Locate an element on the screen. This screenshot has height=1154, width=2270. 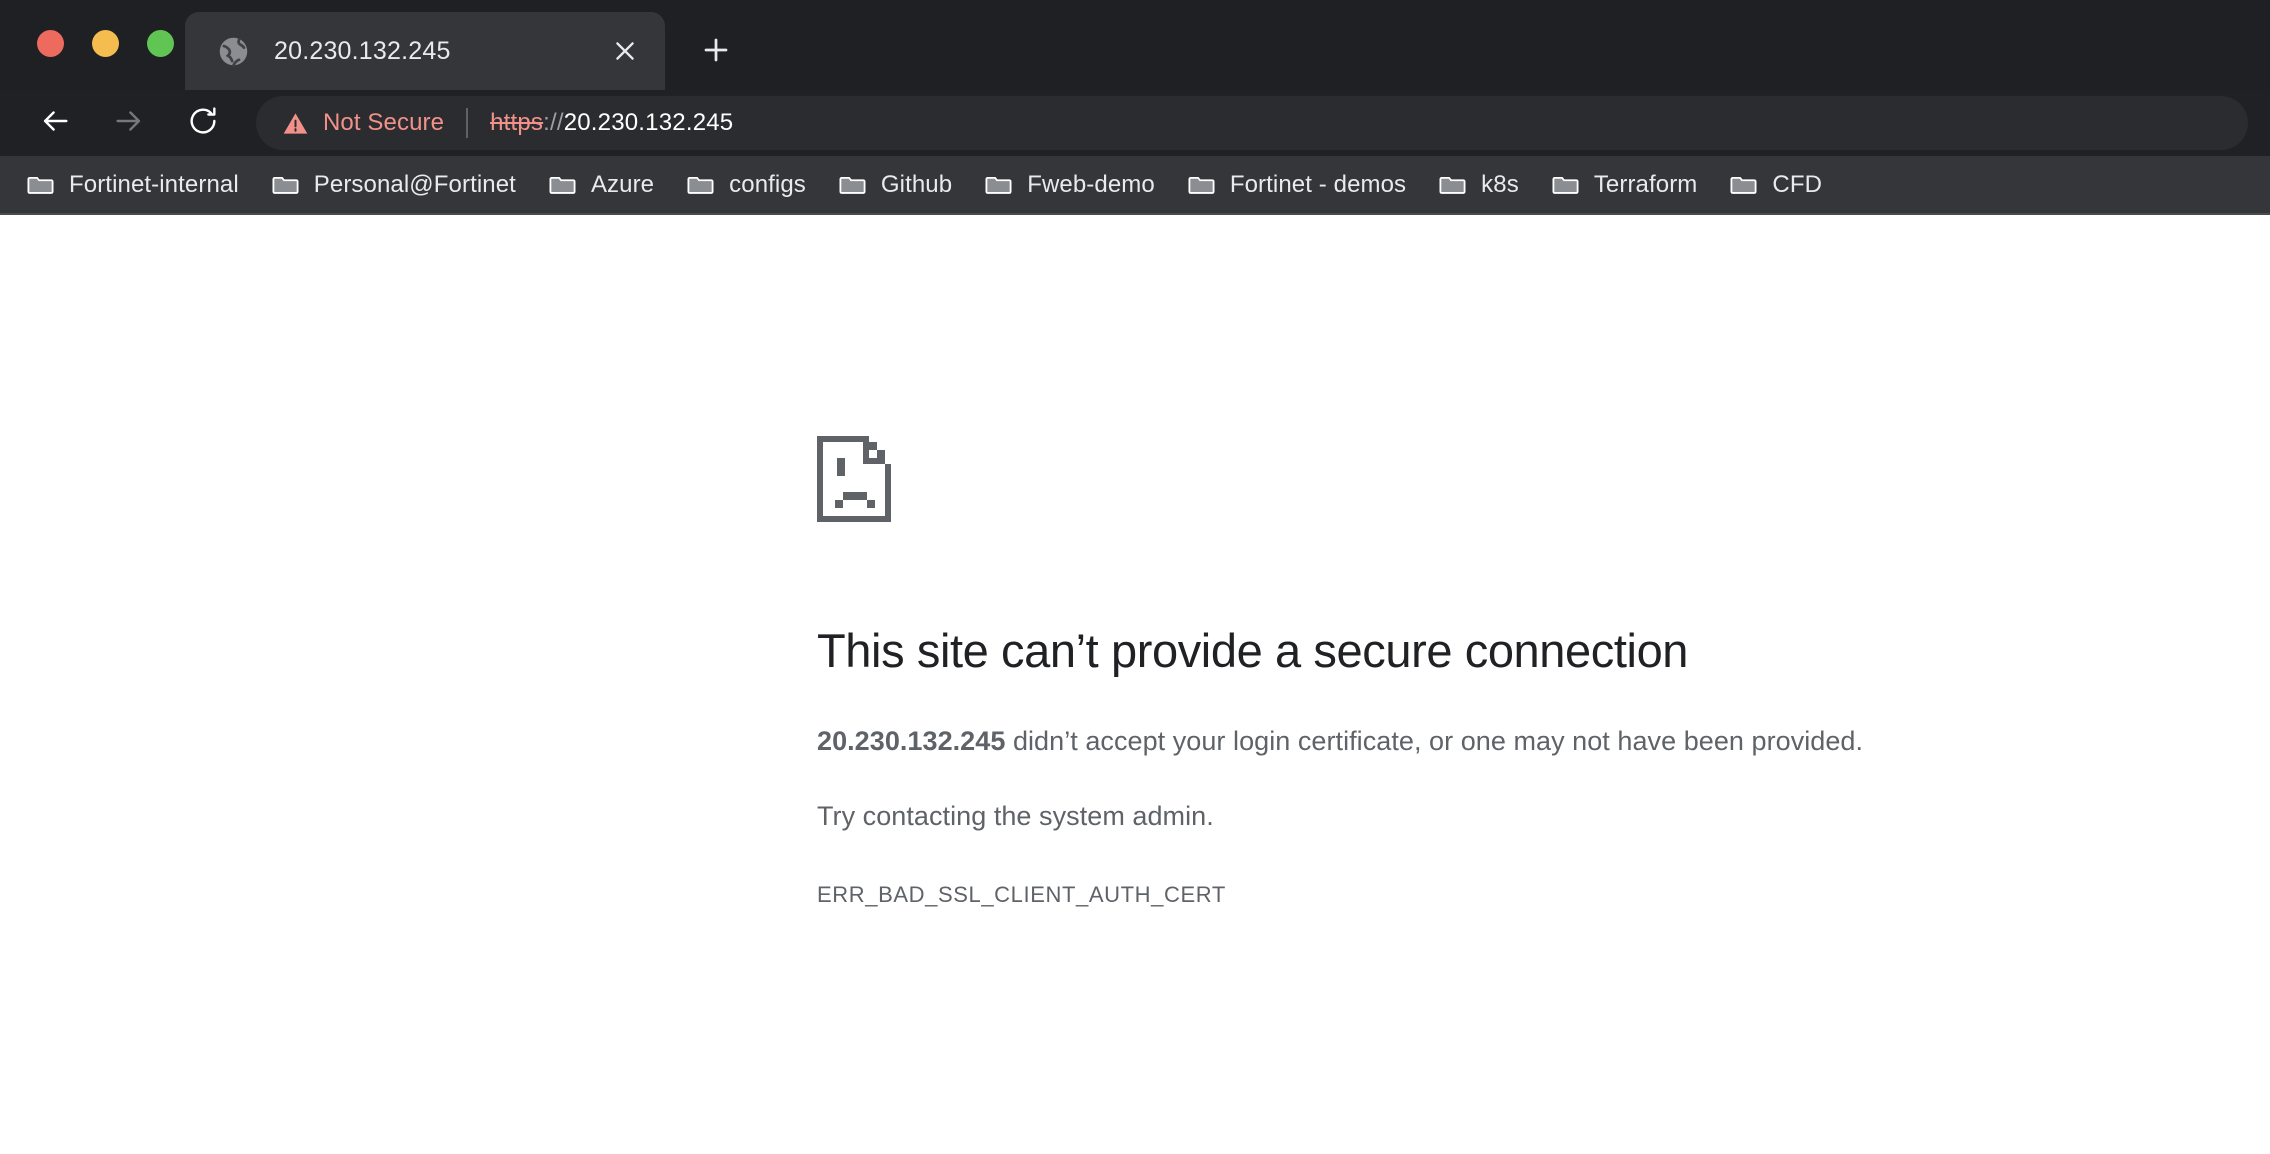
bookmark-terraform: Terraform is located at coordinates (1624, 185).